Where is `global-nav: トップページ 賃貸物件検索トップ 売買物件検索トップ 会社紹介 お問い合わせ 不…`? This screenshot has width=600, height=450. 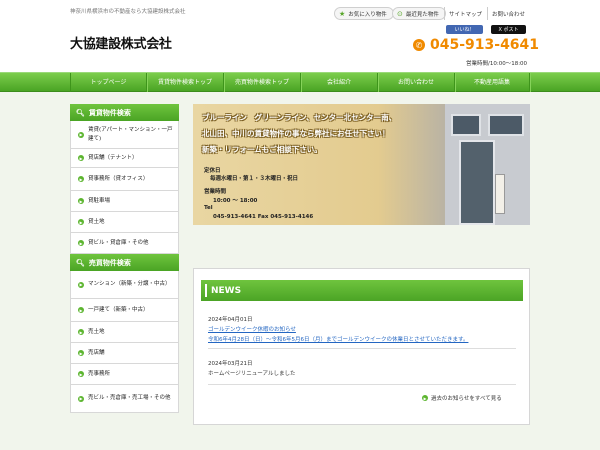
global-nav: トップページ 賃貸物件検索トップ 売買物件検索トップ 会社紹介 お問い合わせ 不… is located at coordinates (300, 82).